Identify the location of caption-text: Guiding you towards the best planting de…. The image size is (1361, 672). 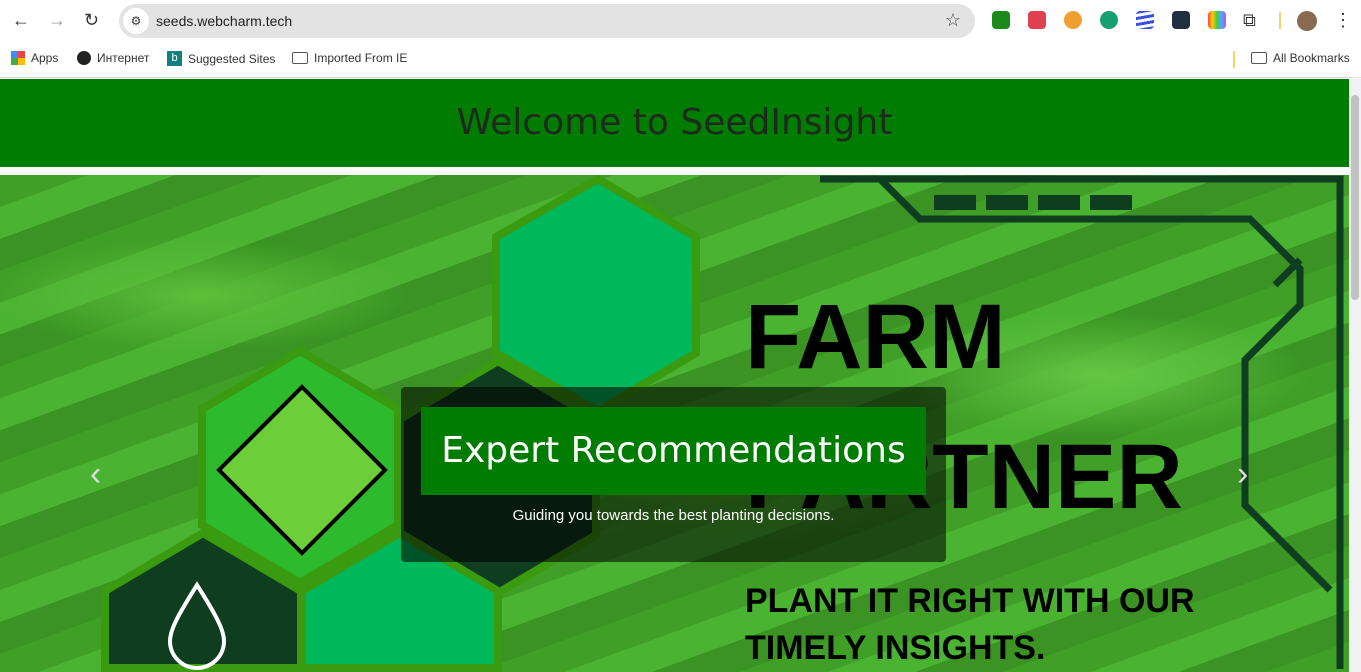
(673, 515).